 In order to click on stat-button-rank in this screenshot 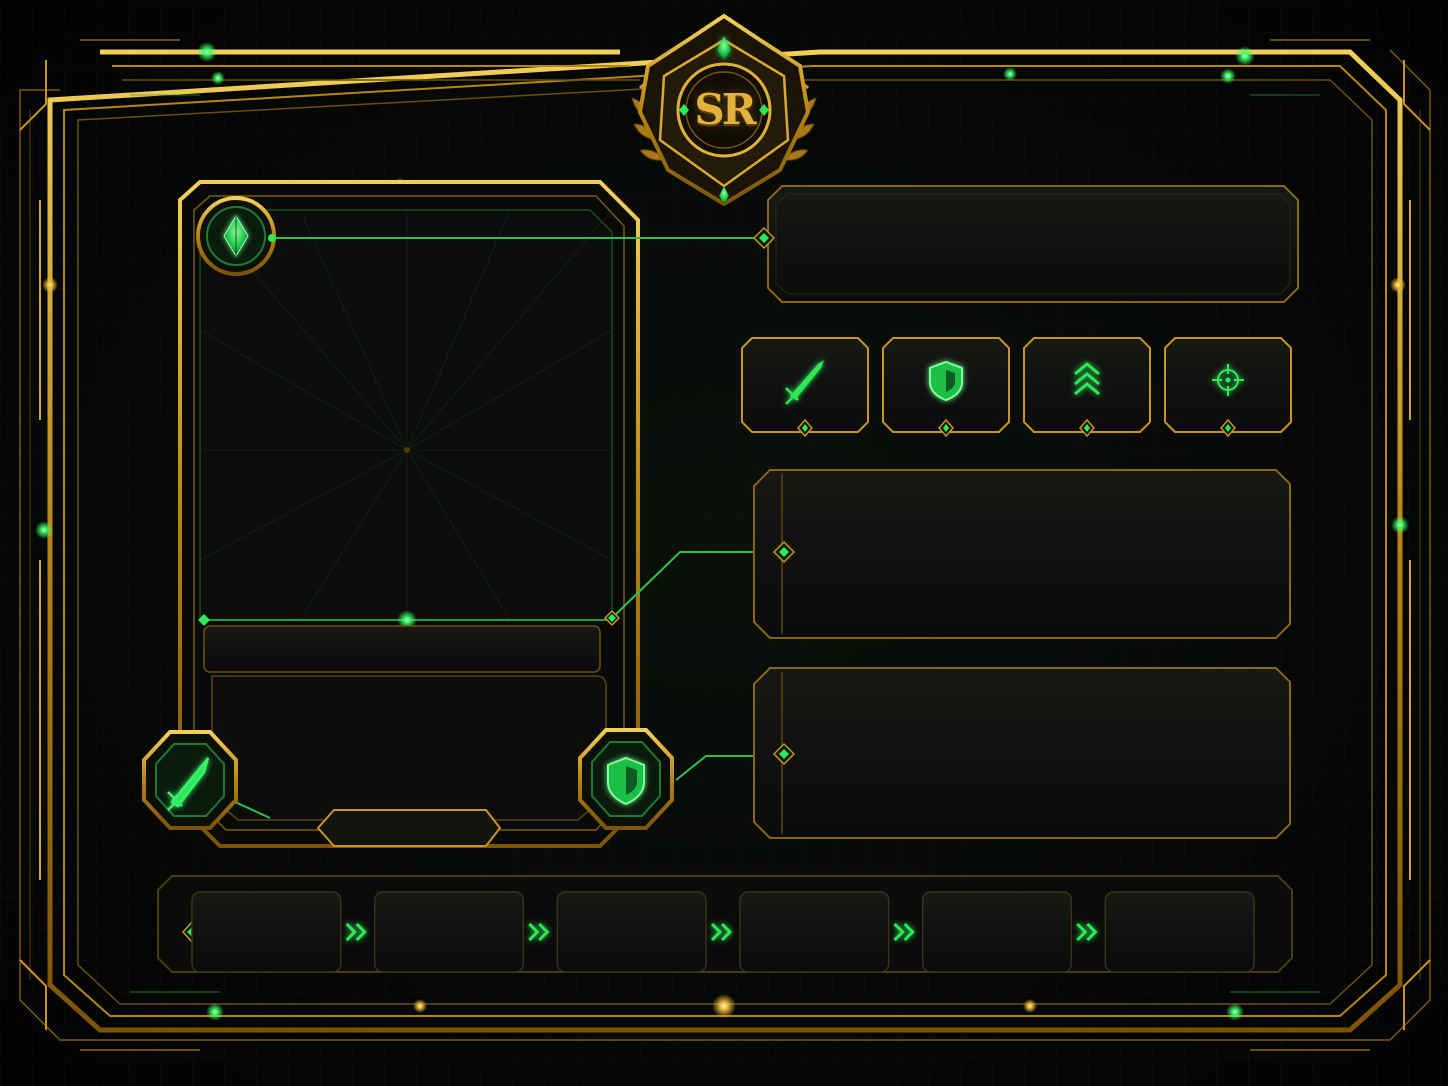, I will do `click(1087, 385)`.